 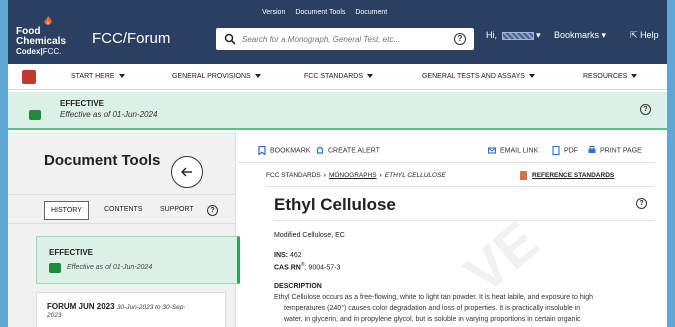 I want to click on tab-support: SUPPORT, so click(x=177, y=209).